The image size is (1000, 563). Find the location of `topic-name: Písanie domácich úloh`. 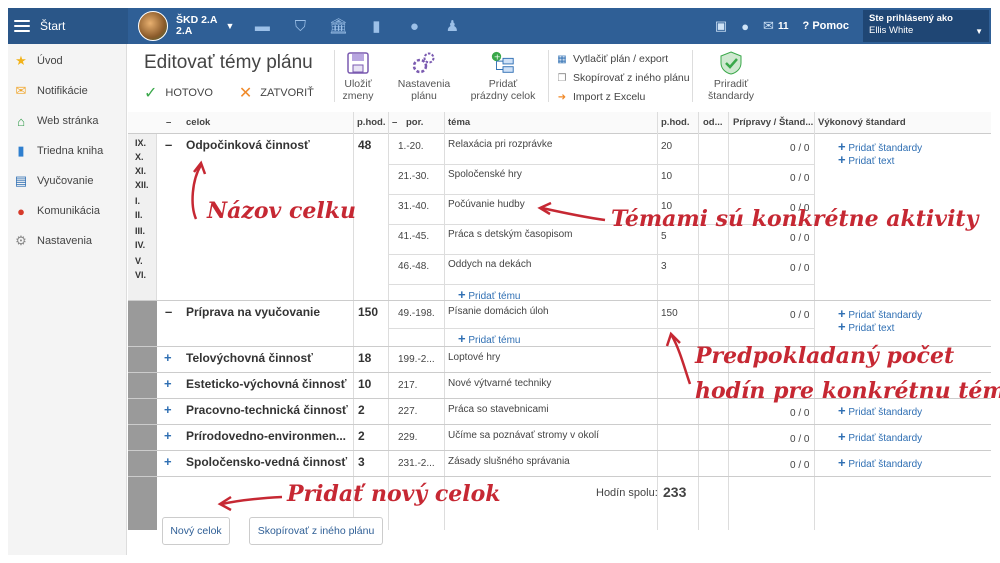

topic-name: Písanie domácich úloh is located at coordinates (498, 311).